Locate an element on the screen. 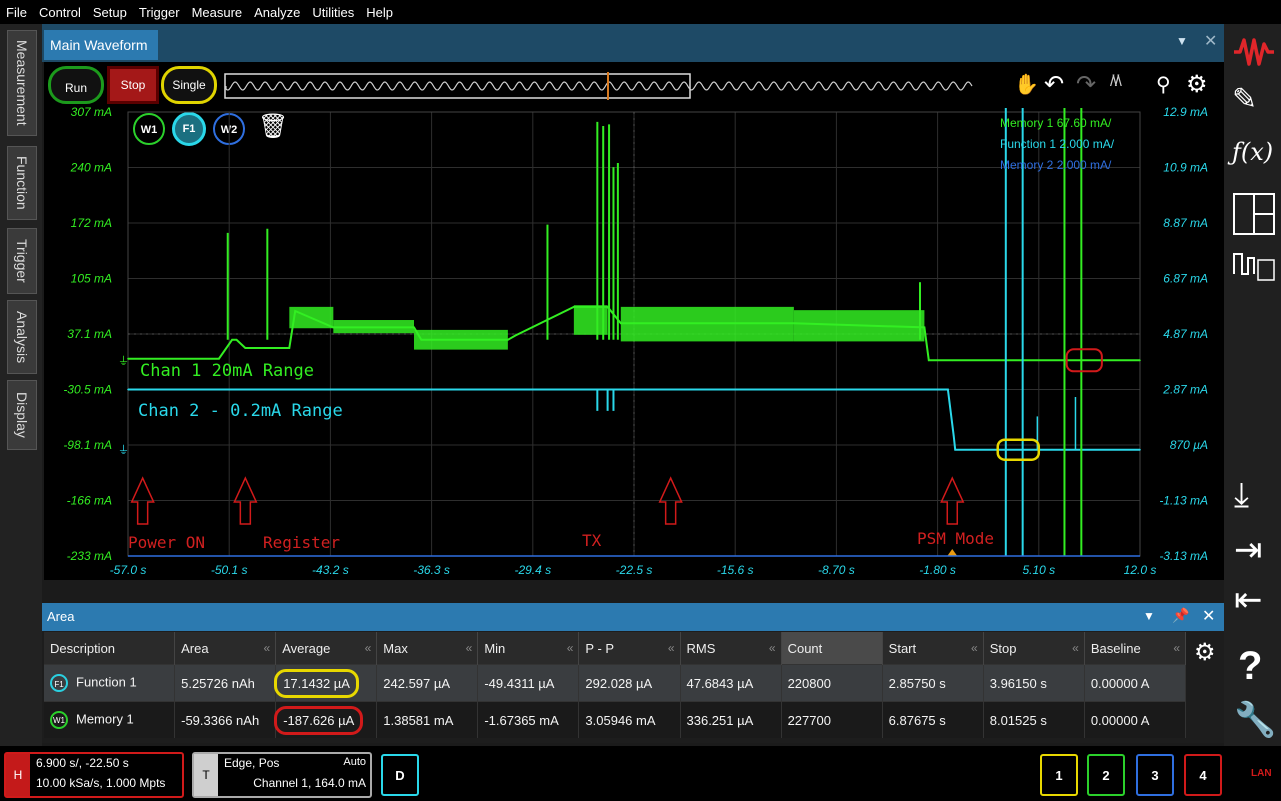 The height and width of the screenshot is (801, 1281). cell-min: -1.67365 mA is located at coordinates (528, 719).